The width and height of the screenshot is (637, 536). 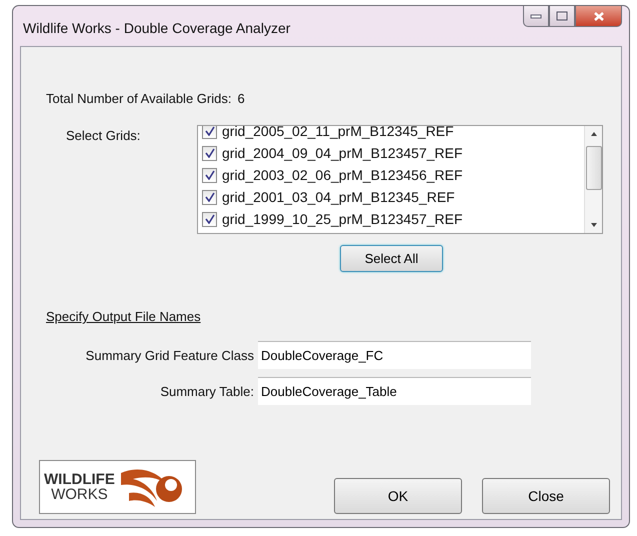 I want to click on grid-name: grid_2005_02_11_prM_B12345_REF, so click(x=338, y=132).